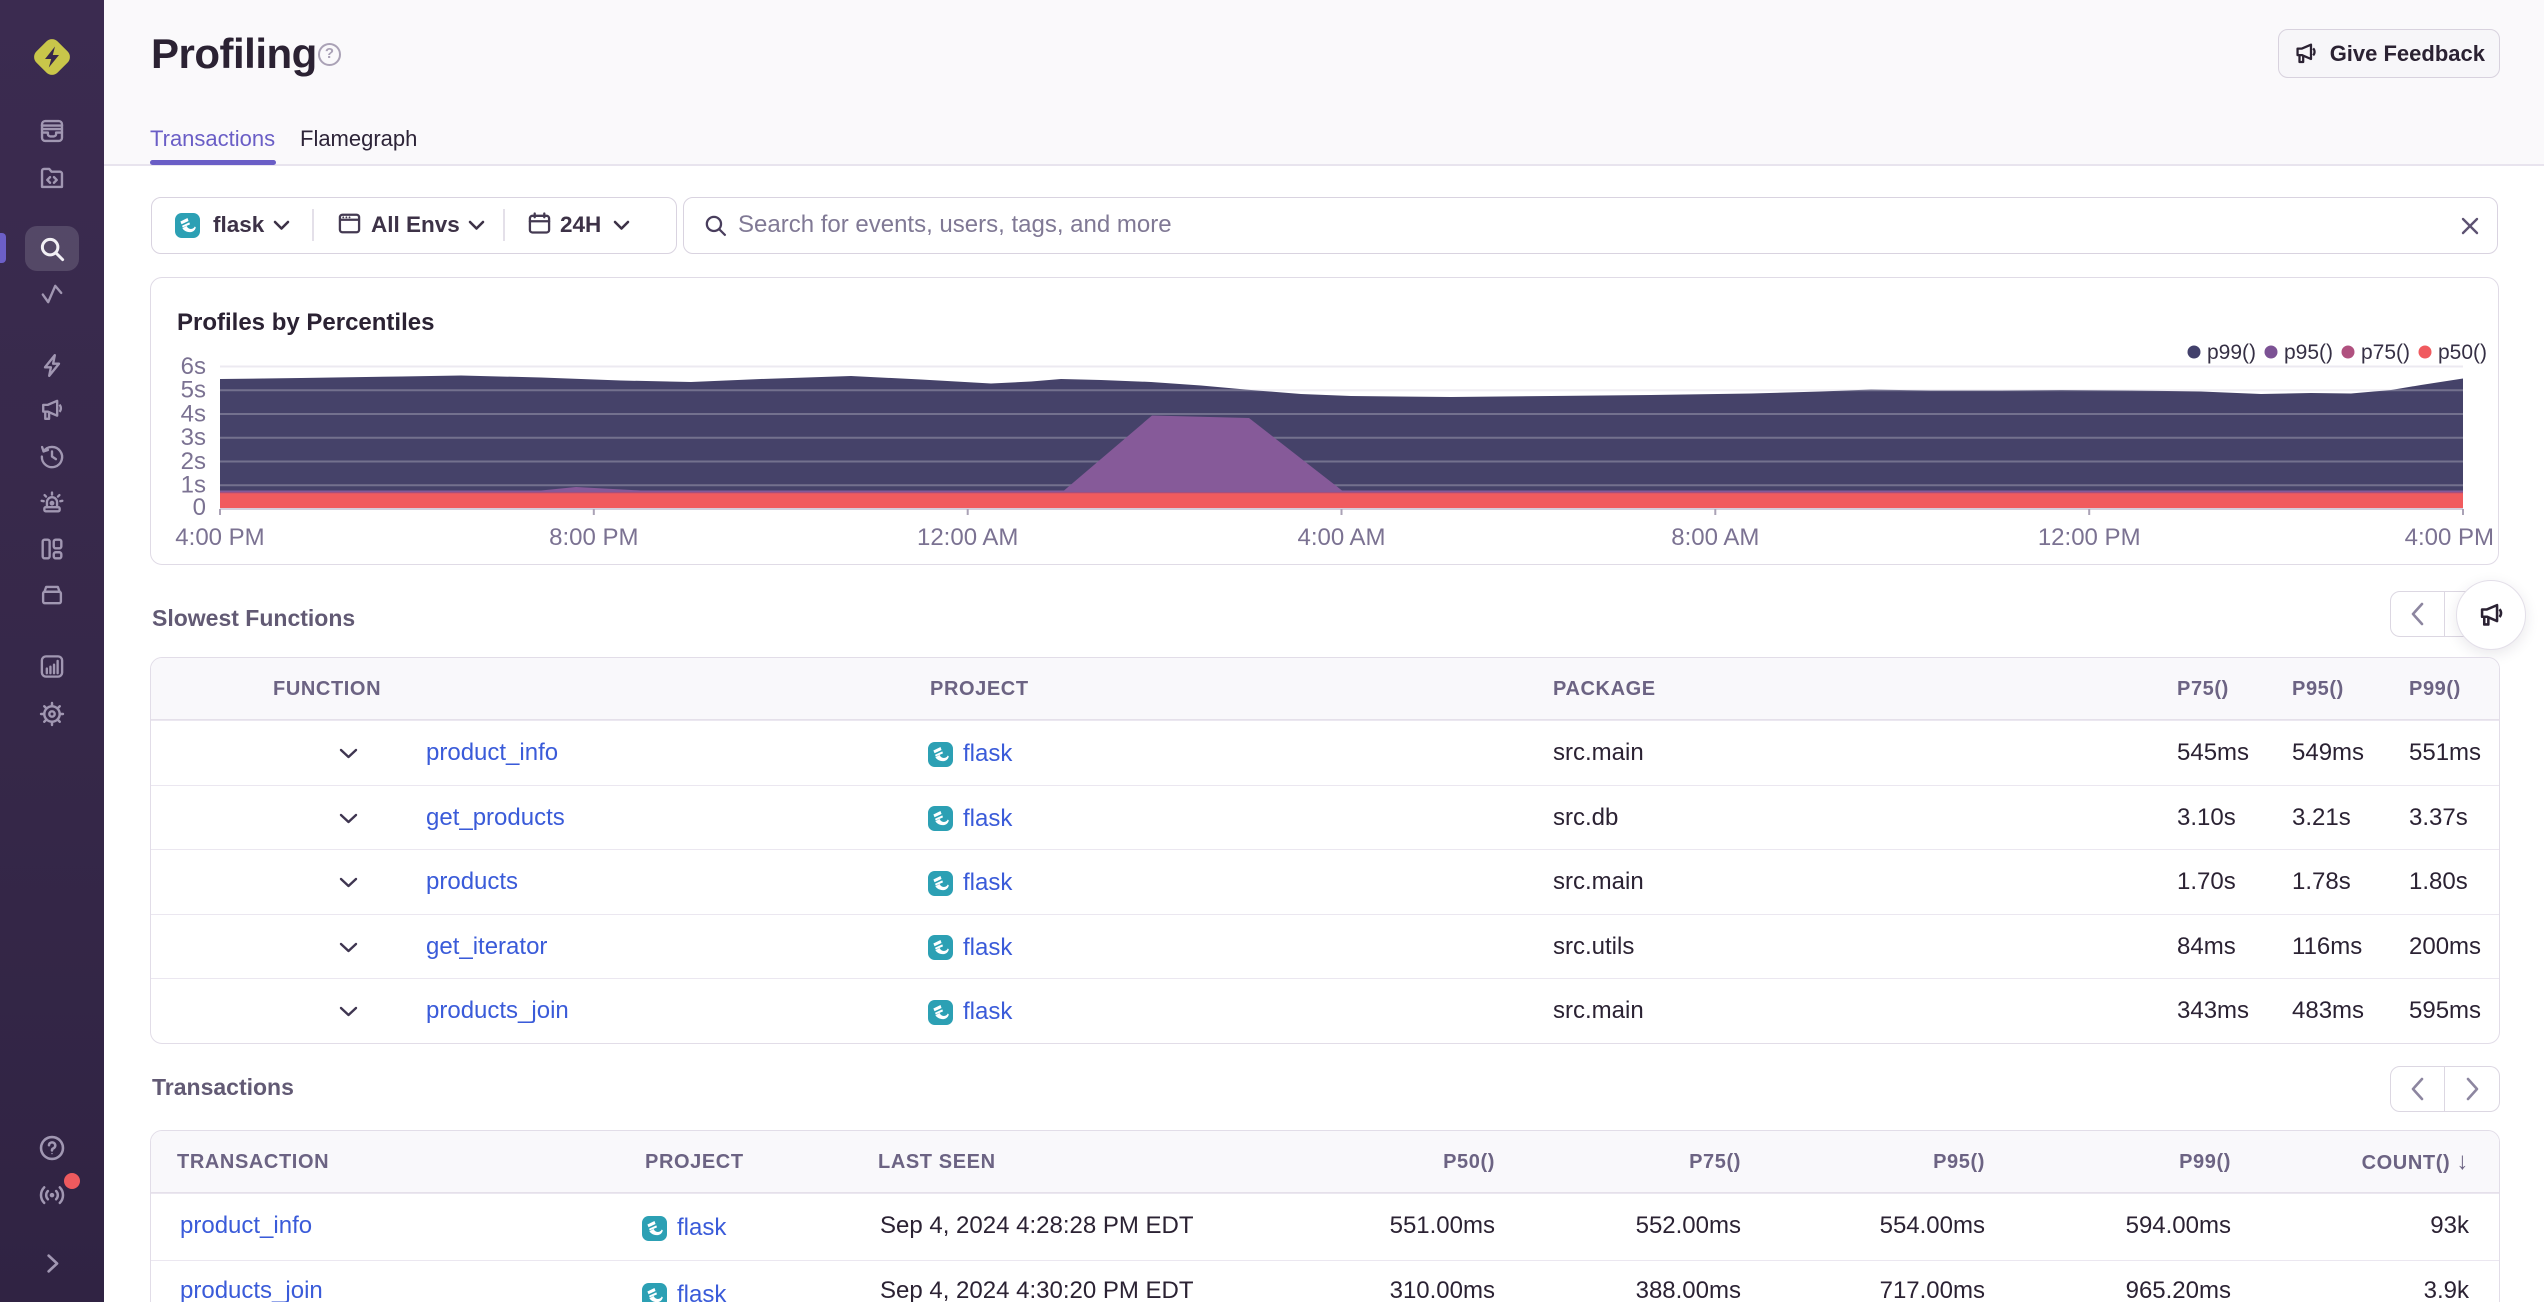 The height and width of the screenshot is (1302, 2544). Describe the element at coordinates (2231, 352) in the screenshot. I see `svg-text: p99()` at that location.